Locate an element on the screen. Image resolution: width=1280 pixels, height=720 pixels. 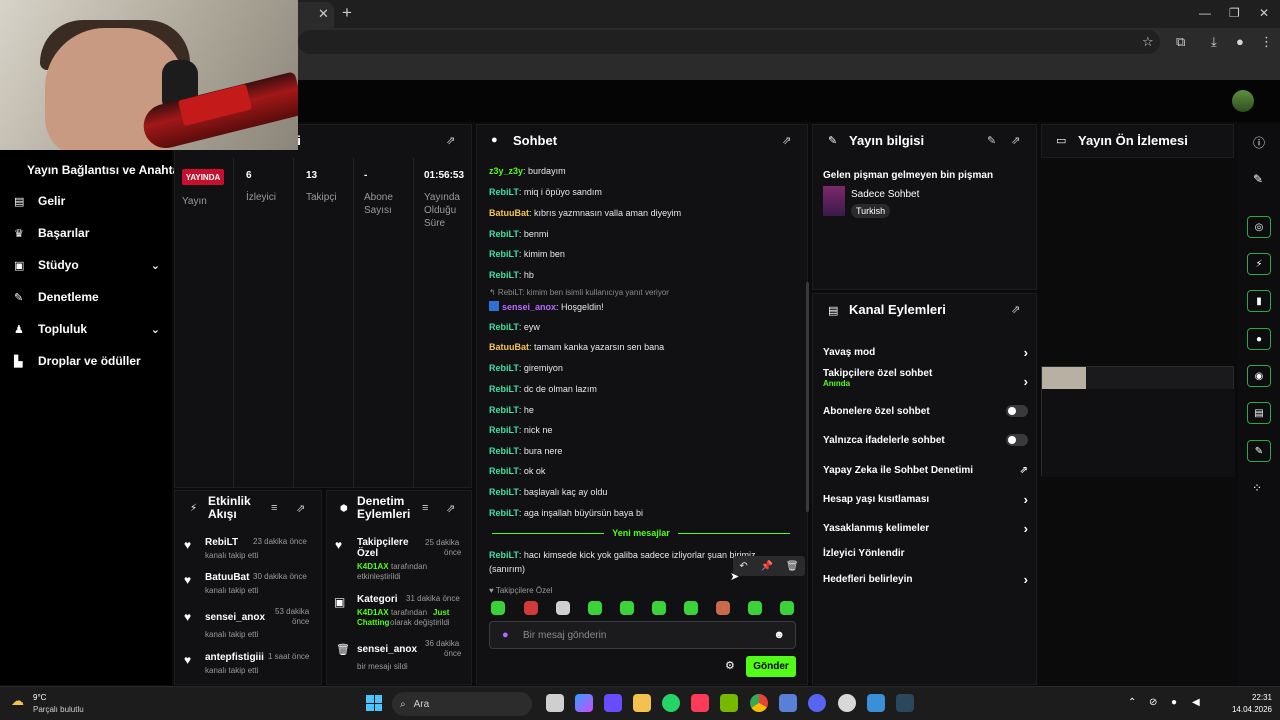
settings-gear-icon: ⚙ is located at coordinates (730, 665).